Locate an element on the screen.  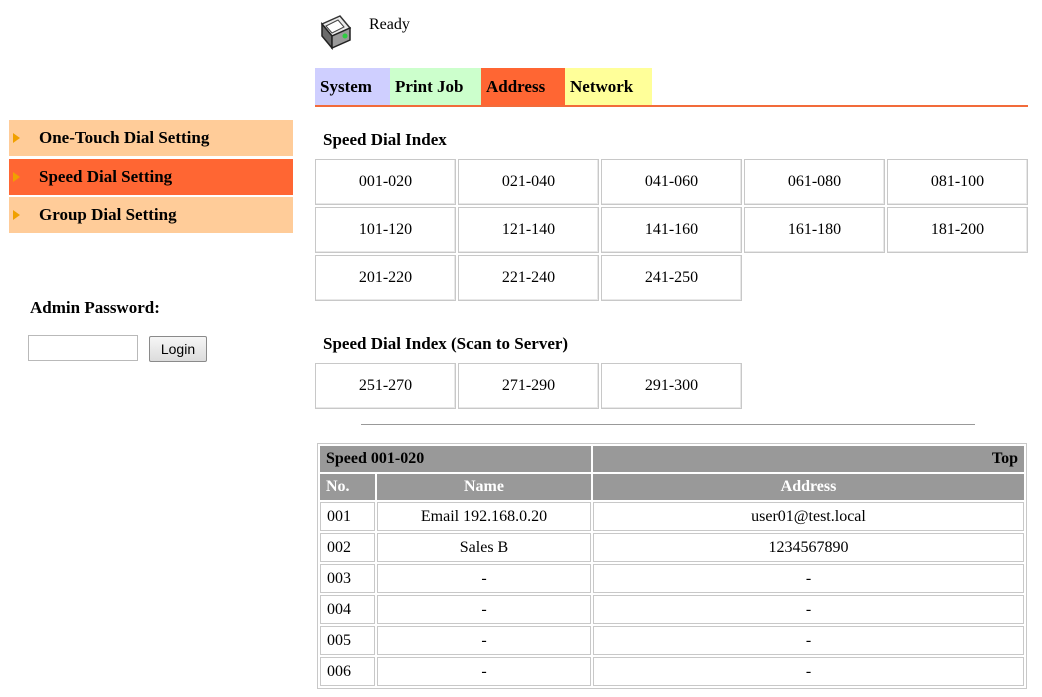
sidebar-item-one-touch-dial: One-Touch Dial Setting is located at coordinates (151, 138).